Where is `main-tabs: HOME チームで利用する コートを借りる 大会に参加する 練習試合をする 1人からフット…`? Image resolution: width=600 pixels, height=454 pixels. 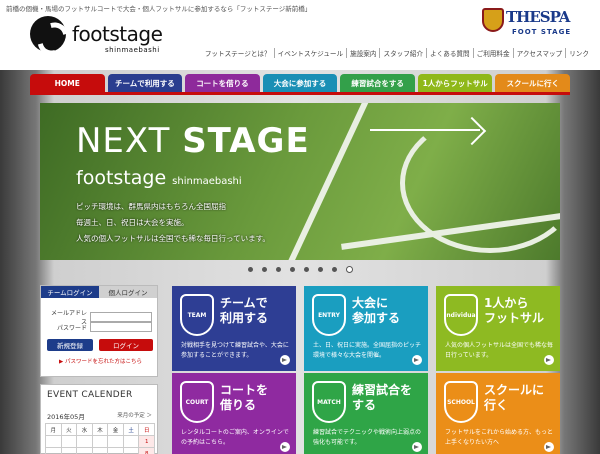
main-tabs: HOME チームで利用する コートを借りる 大会に参加する 練習試合をする 1人からフット… is located at coordinates (300, 83).